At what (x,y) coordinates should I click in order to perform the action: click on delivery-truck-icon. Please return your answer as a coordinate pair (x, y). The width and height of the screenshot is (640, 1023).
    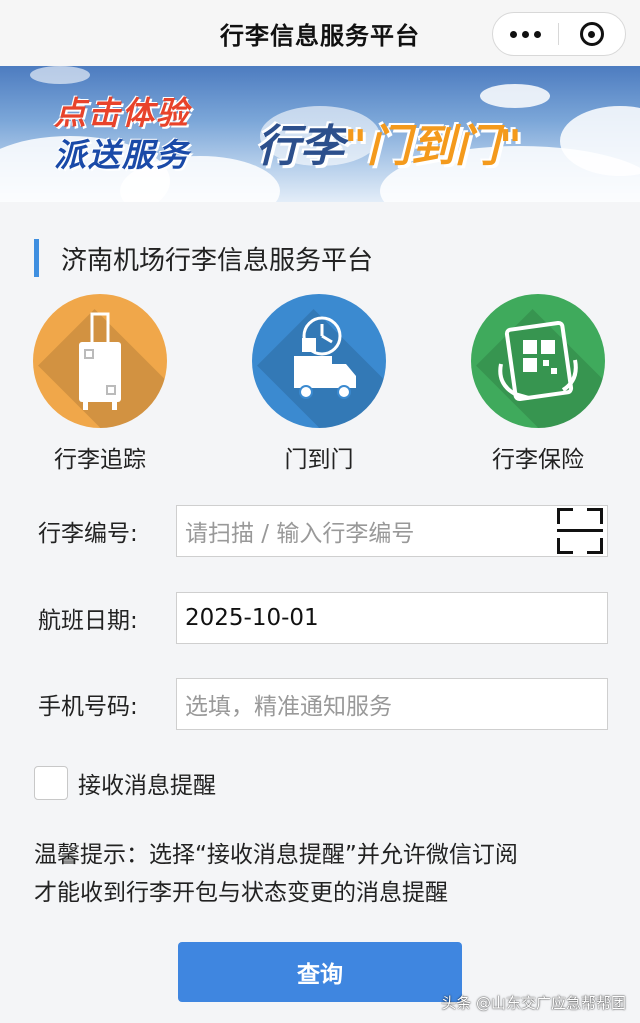
    Looking at the image, I should click on (319, 361).